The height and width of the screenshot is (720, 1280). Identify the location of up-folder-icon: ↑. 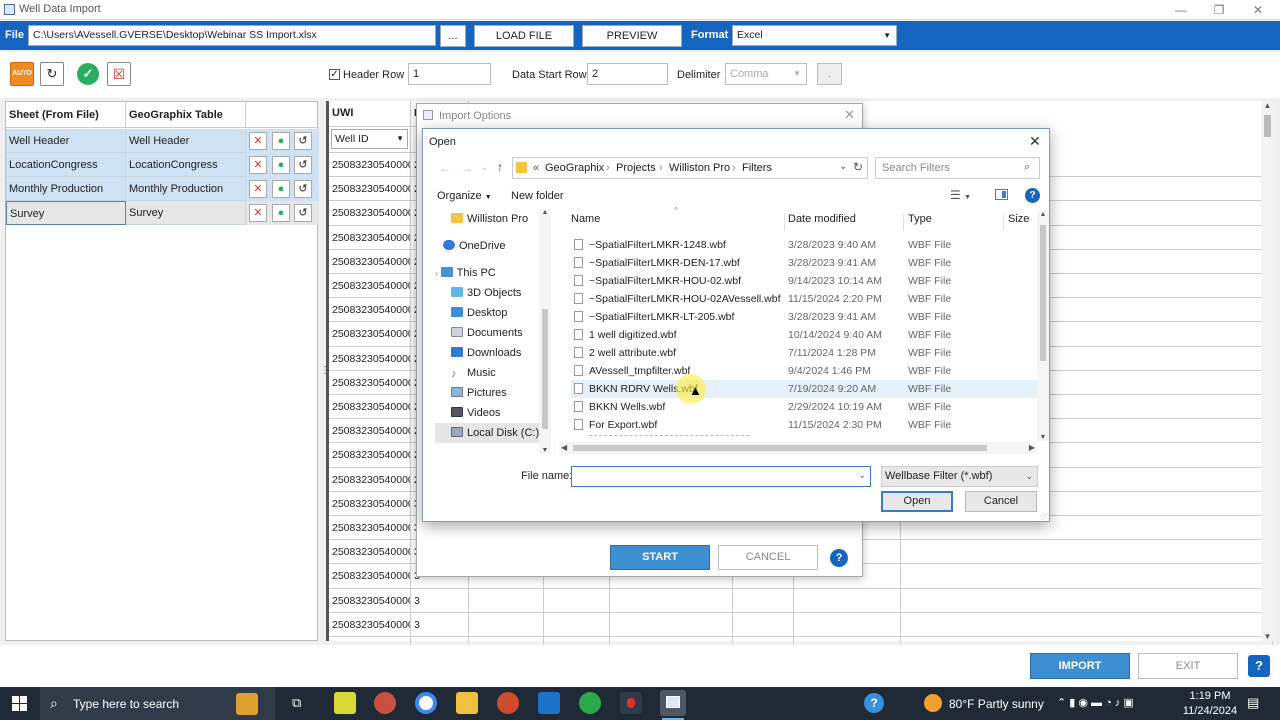
(500, 167).